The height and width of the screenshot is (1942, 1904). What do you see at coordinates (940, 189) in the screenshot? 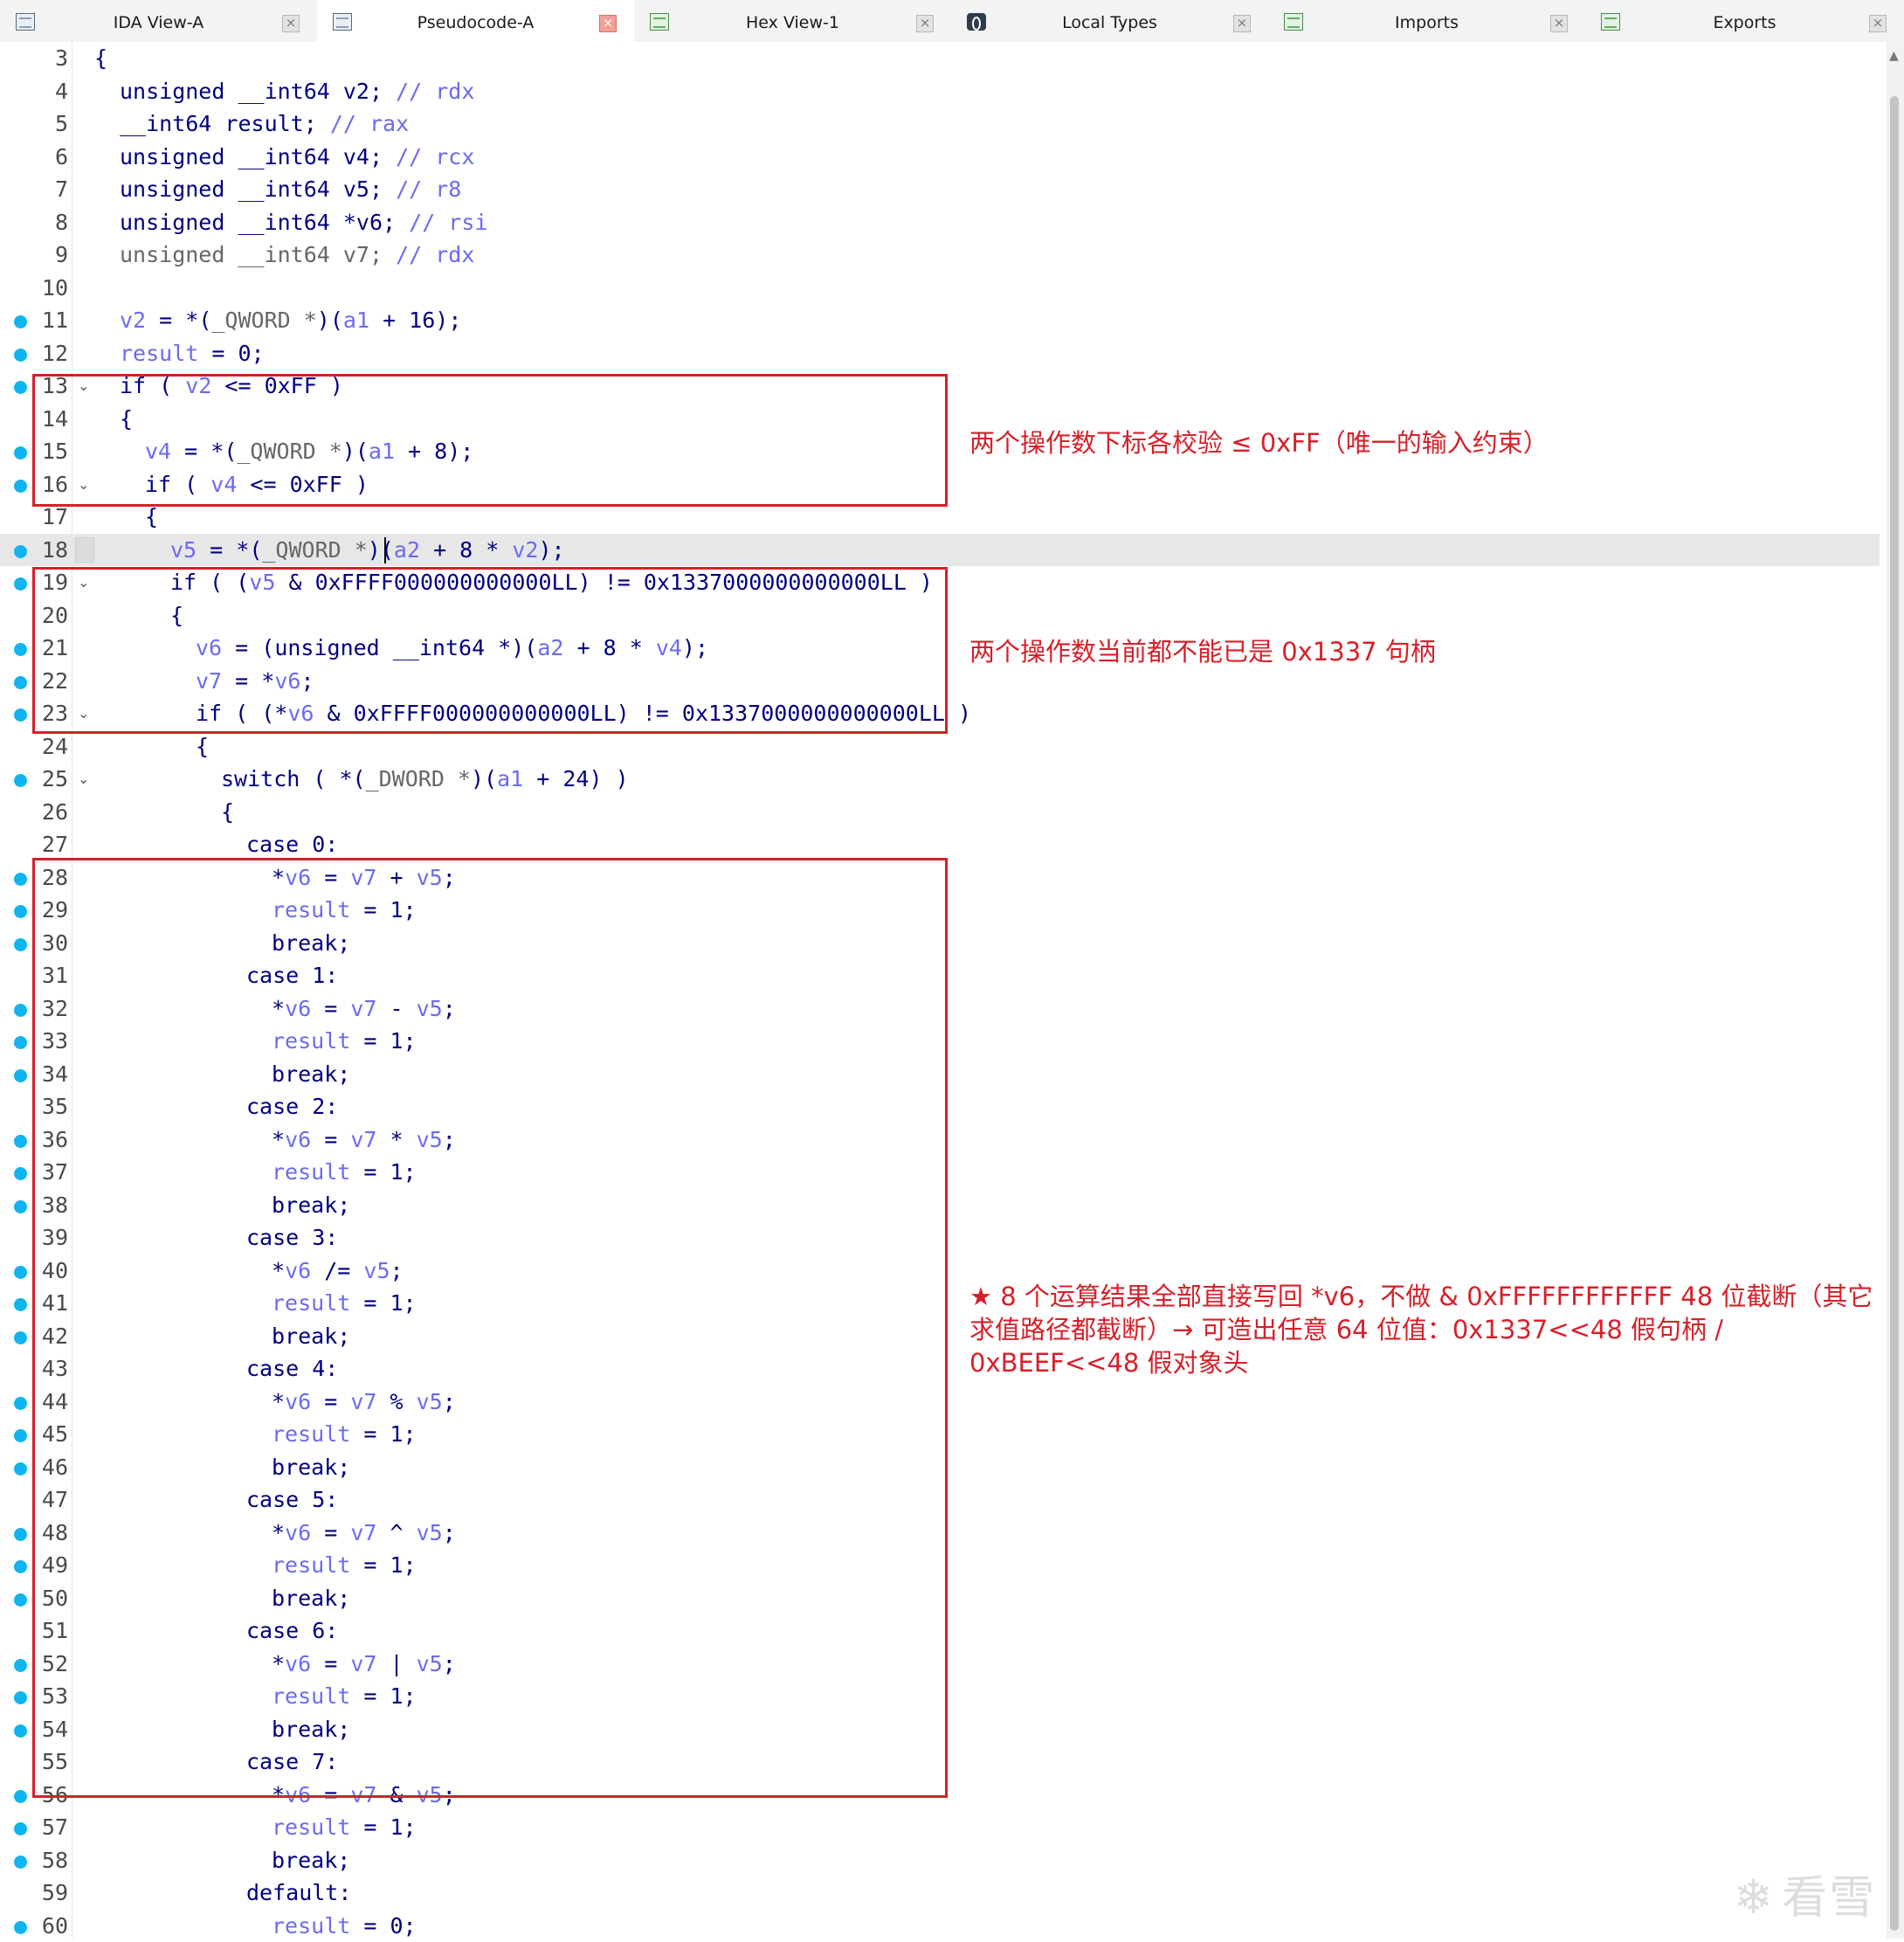
I see `code-line: 7unsigned __int64 v5; // r8` at bounding box center [940, 189].